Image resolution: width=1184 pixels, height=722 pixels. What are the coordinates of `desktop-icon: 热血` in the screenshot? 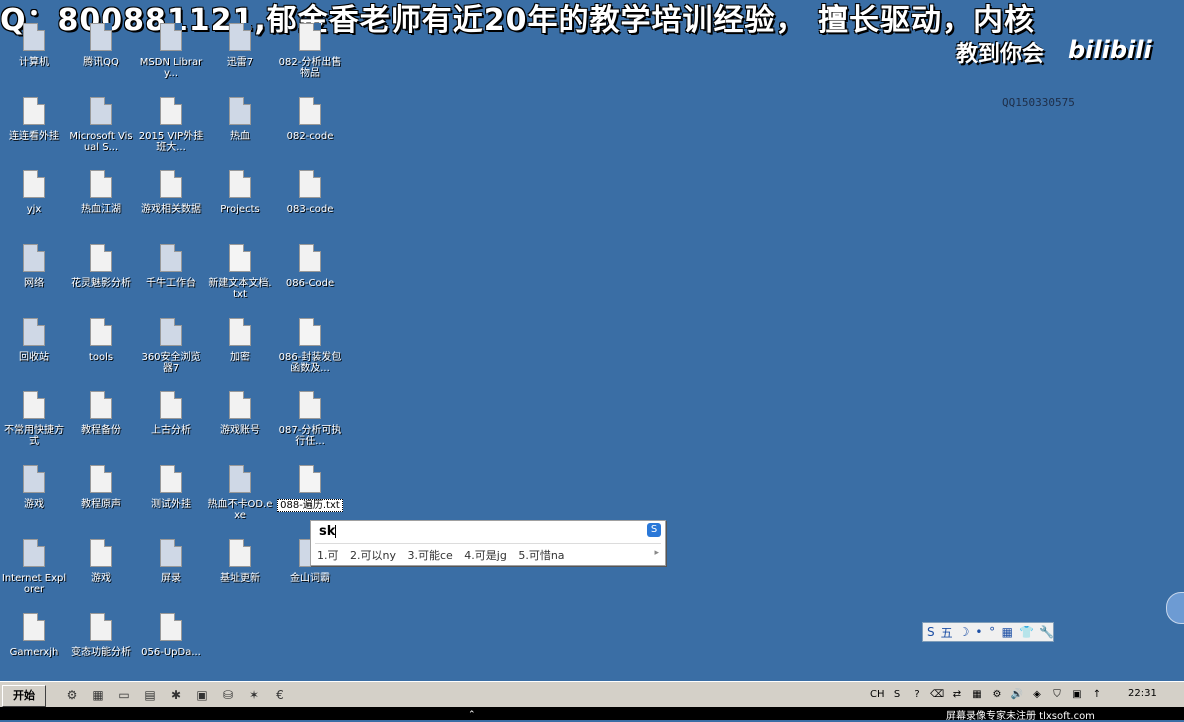 It's located at (240, 118).